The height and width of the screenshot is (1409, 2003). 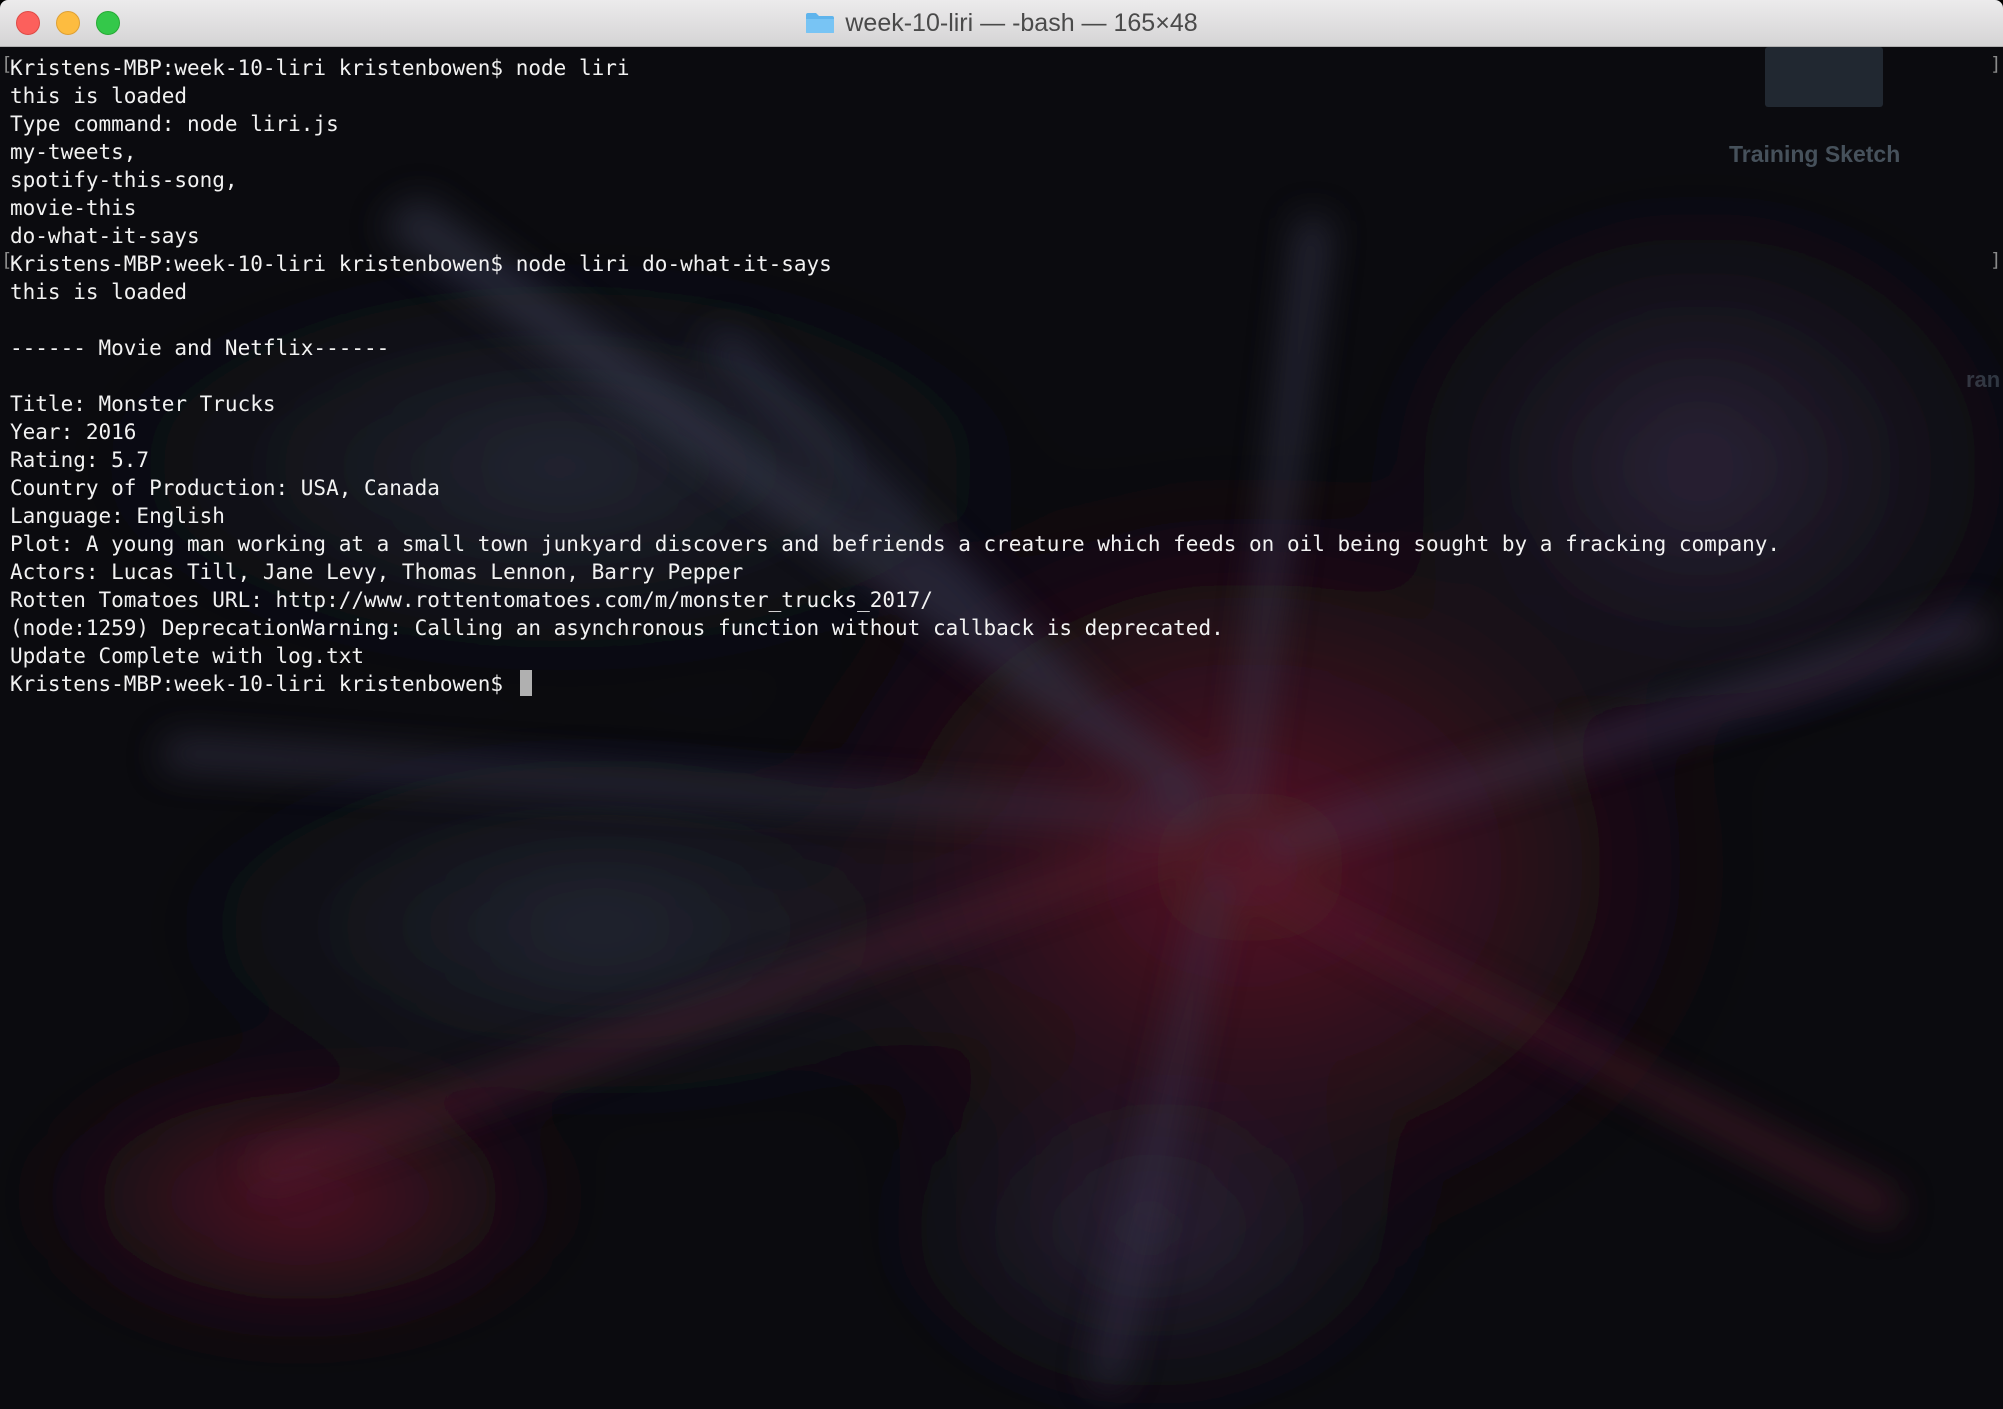 I want to click on terminal-line: Rating: 5.7, so click(x=80, y=460).